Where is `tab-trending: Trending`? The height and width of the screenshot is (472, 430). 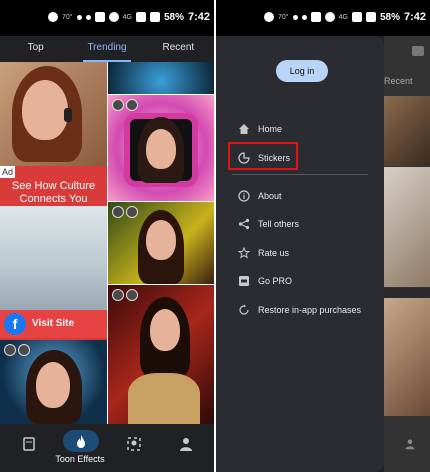 tab-trending: Trending is located at coordinates (106, 49).